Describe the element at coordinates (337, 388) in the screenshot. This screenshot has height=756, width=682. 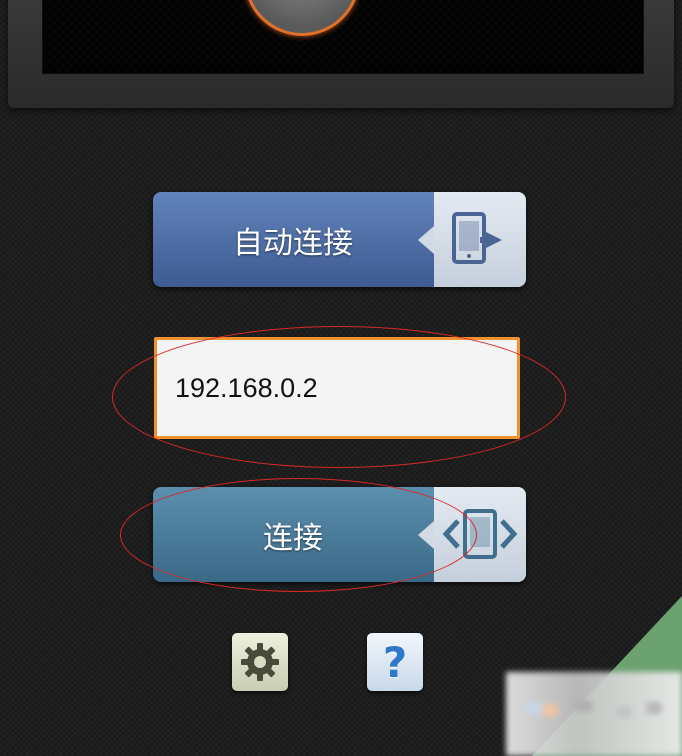
I see `ip-address-input` at that location.